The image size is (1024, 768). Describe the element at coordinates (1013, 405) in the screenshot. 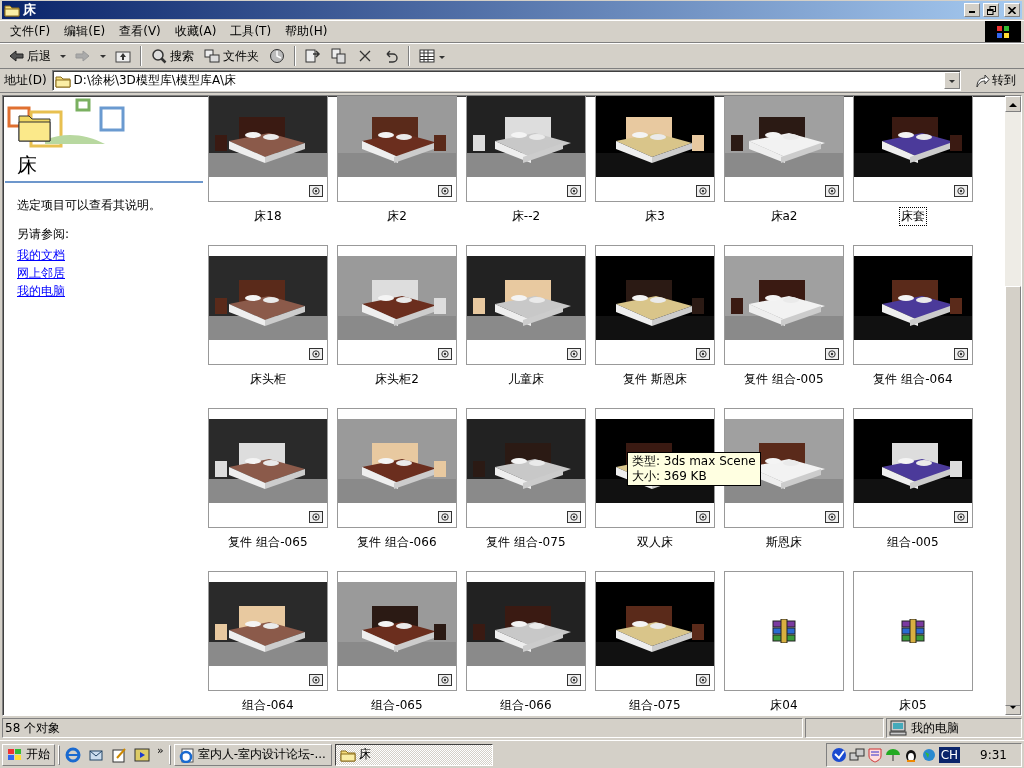

I see `scrollbar` at that location.